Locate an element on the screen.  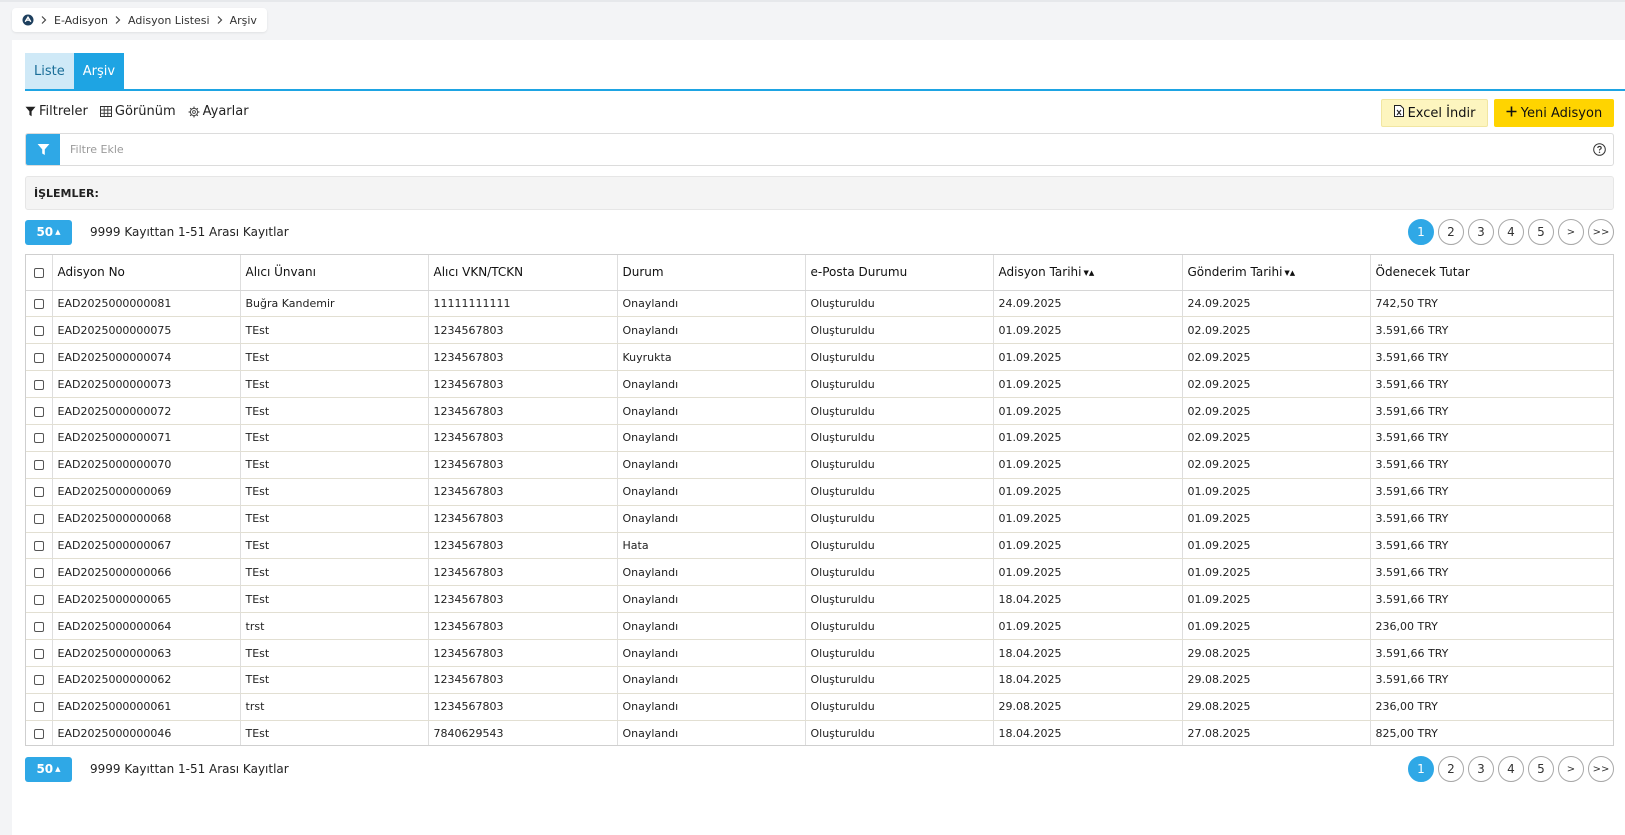
column-header-adisyon-no: Adisyon No is located at coordinates (146, 273).